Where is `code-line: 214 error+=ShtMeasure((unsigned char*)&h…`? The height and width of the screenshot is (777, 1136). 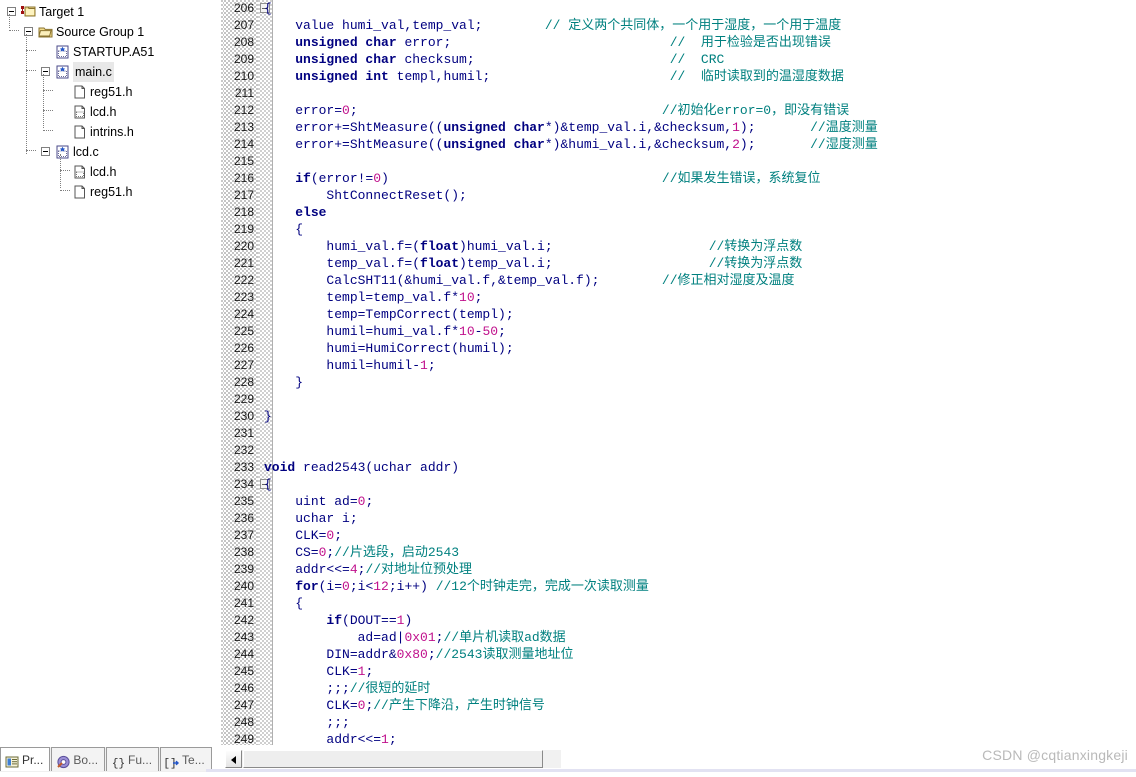 code-line: 214 error+=ShtMeasure((unsigned char*)&h… is located at coordinates (680, 144).